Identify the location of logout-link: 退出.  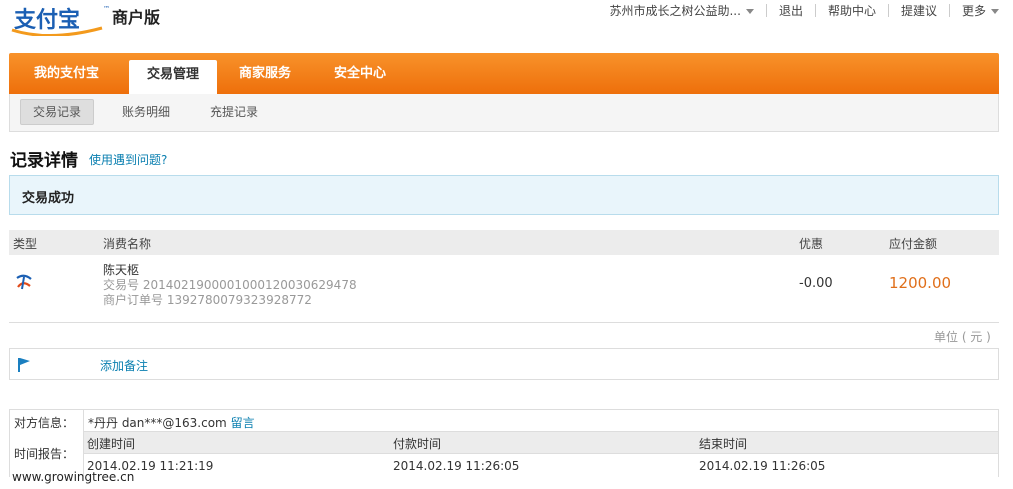
(791, 10).